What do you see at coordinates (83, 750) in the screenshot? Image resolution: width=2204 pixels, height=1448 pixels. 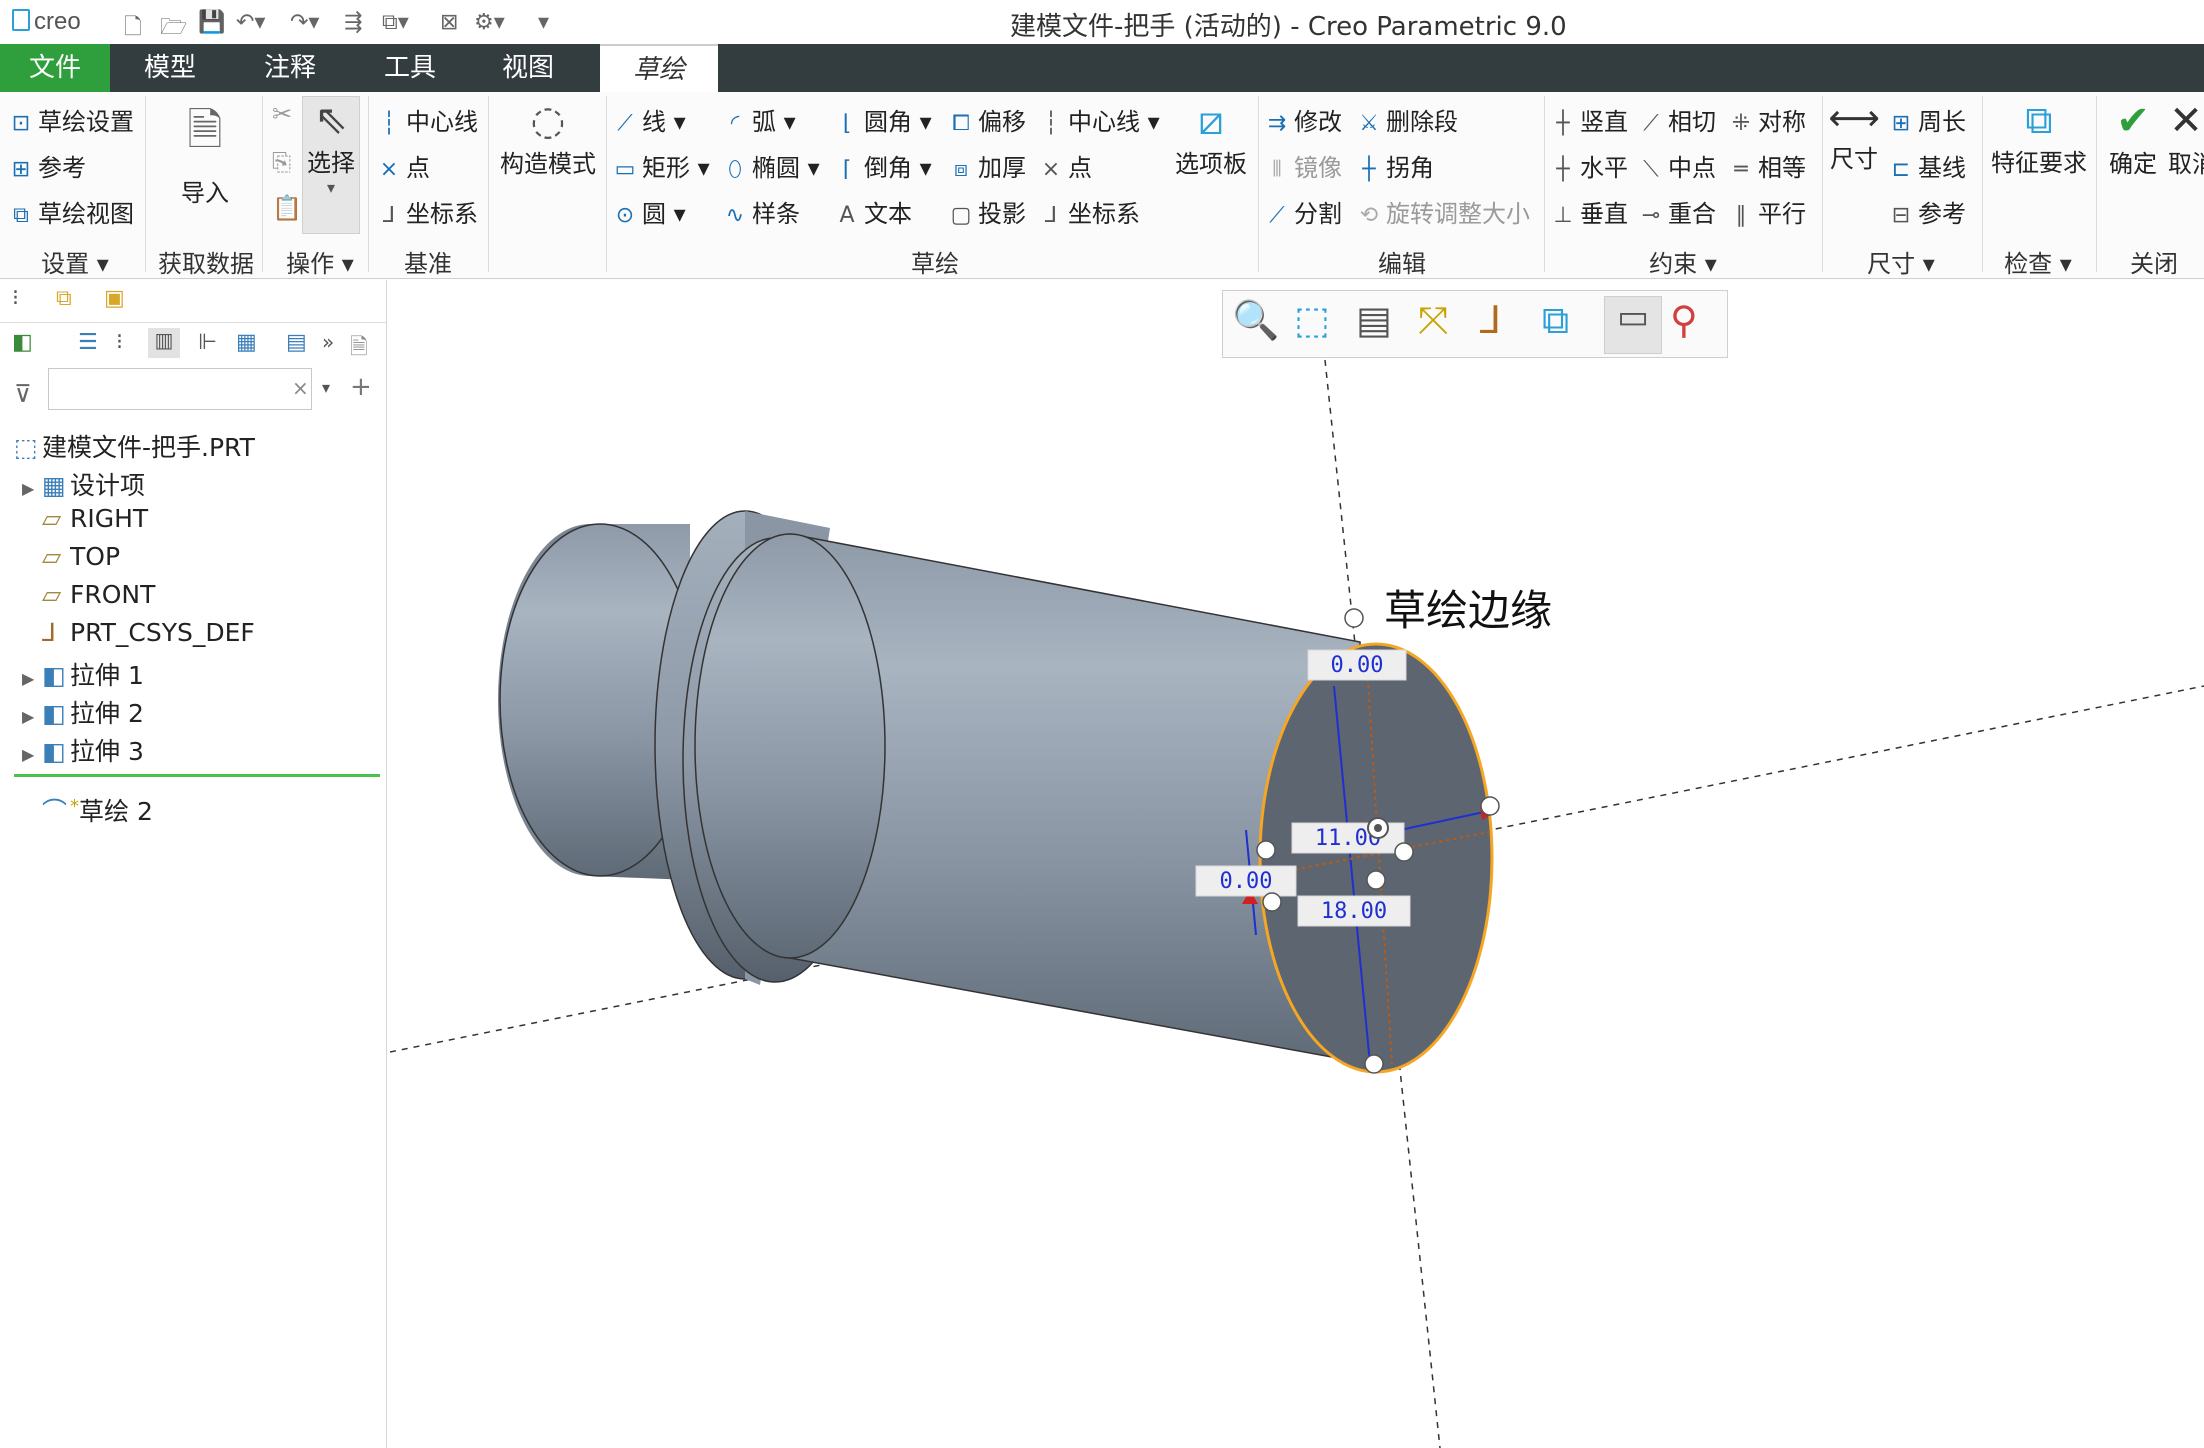 I see `tree-item-extrude-3: ▶ ◧ 拉伸 3` at bounding box center [83, 750].